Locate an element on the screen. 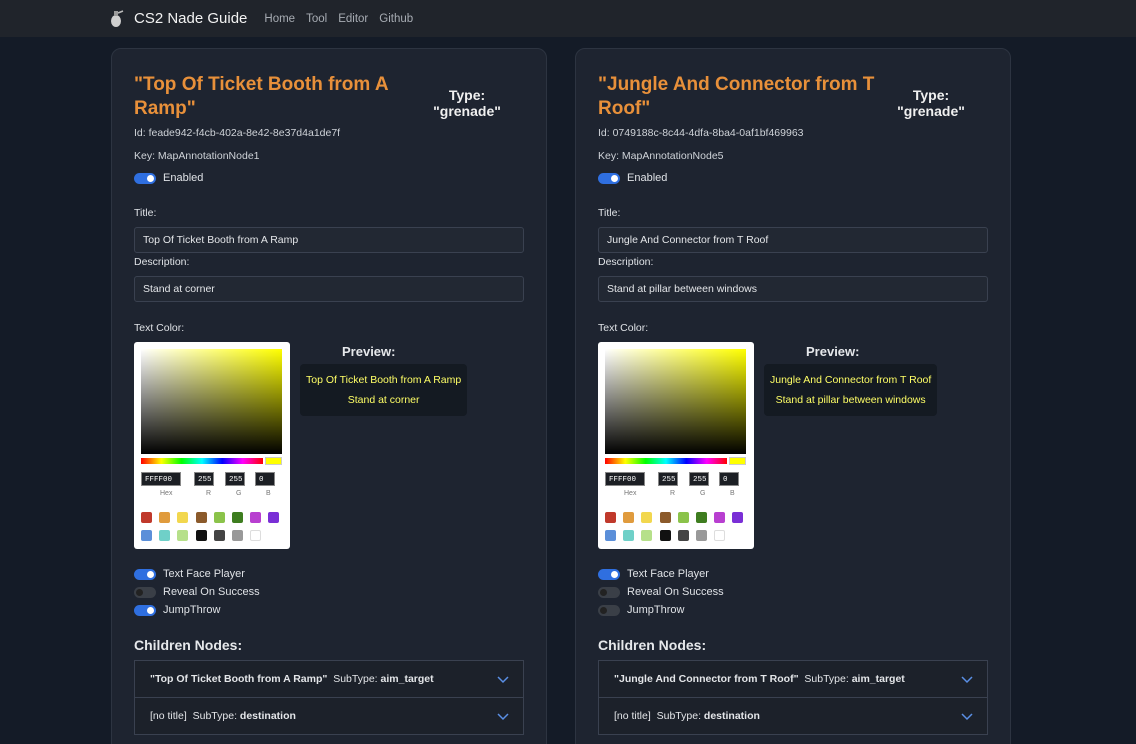  toggle-label: Text Face Player is located at coordinates (668, 574).